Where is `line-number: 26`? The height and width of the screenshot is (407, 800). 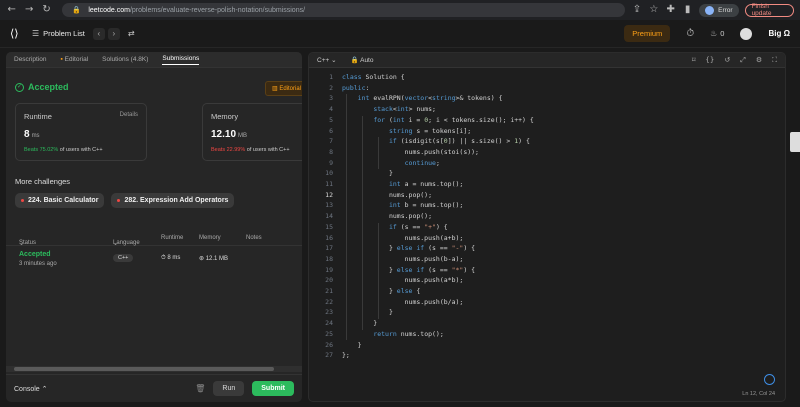 line-number: 26 is located at coordinates (329, 344).